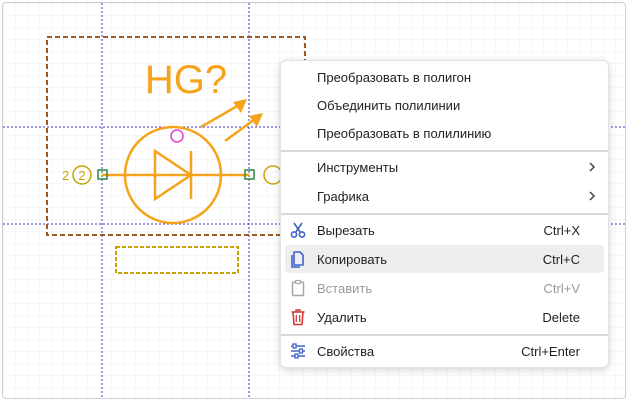 This screenshot has width=628, height=401. Describe the element at coordinates (81, 175) in the screenshot. I see `pin-number-circle-left-text: 2` at that location.